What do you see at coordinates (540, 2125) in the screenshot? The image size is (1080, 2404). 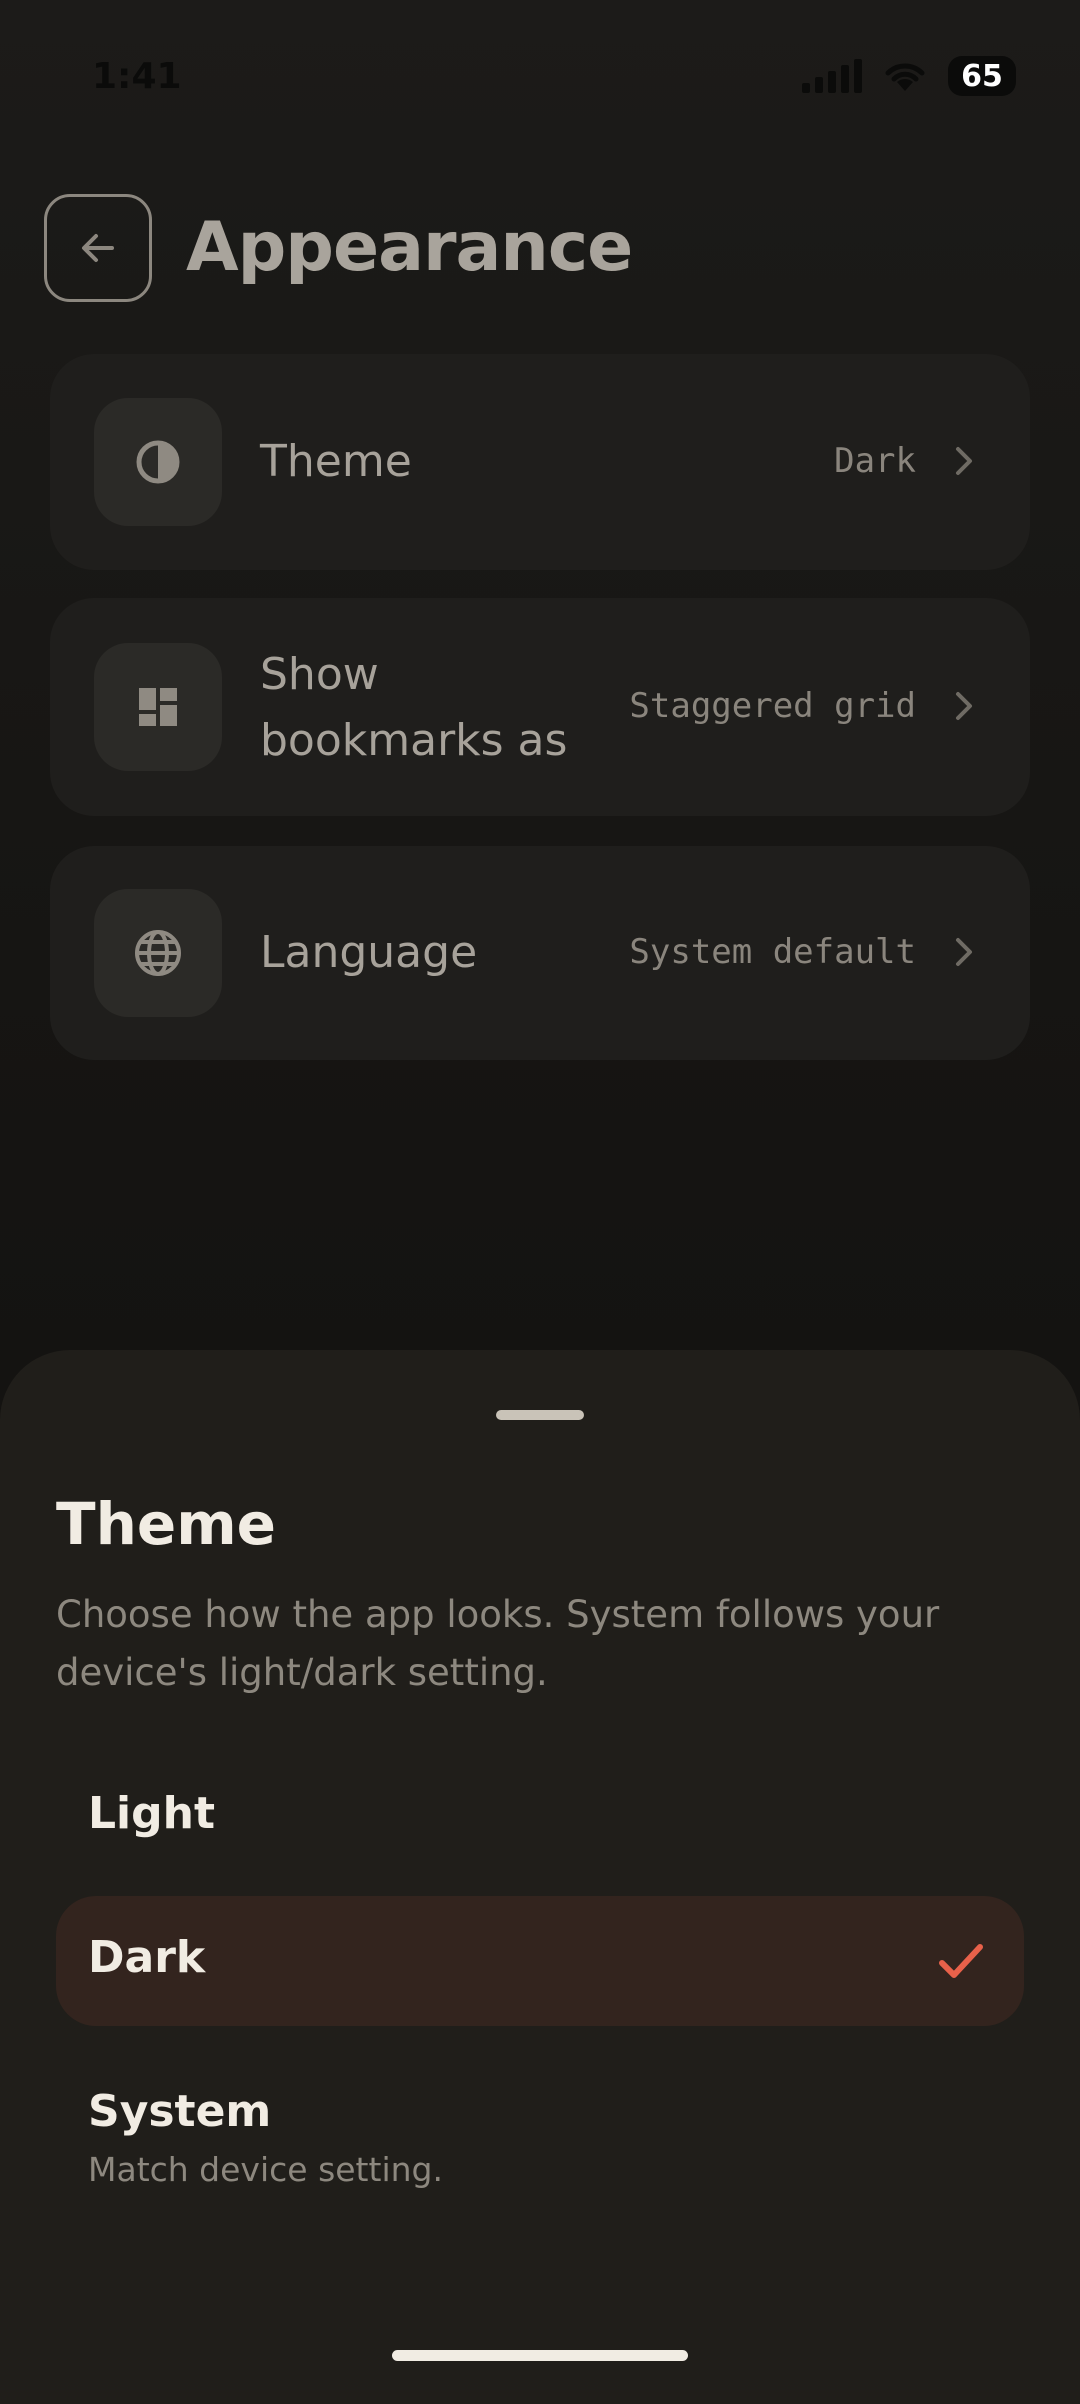 I see `theme-option-system: System Match device setting.` at bounding box center [540, 2125].